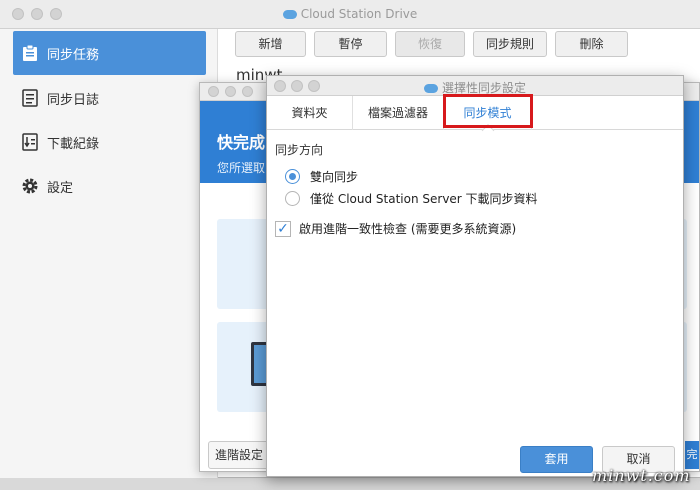 Image resolution: width=700 pixels, height=490 pixels. What do you see at coordinates (398, 113) in the screenshot?
I see `tab-file-filter: 檔案過濾器` at bounding box center [398, 113].